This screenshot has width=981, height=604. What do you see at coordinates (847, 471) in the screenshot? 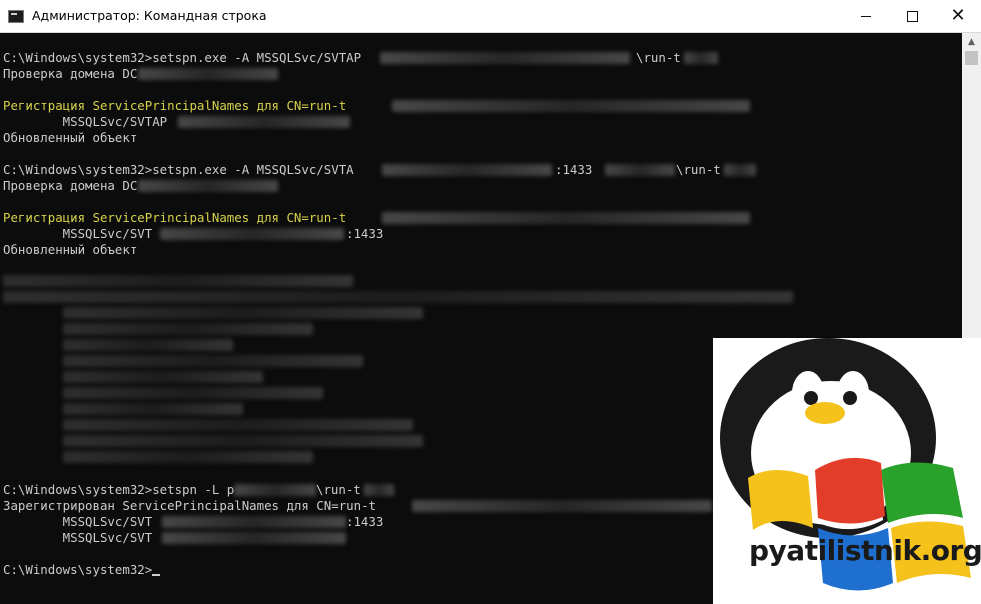
I see `penguin-windows-logo: pyatilistnik.org` at bounding box center [847, 471].